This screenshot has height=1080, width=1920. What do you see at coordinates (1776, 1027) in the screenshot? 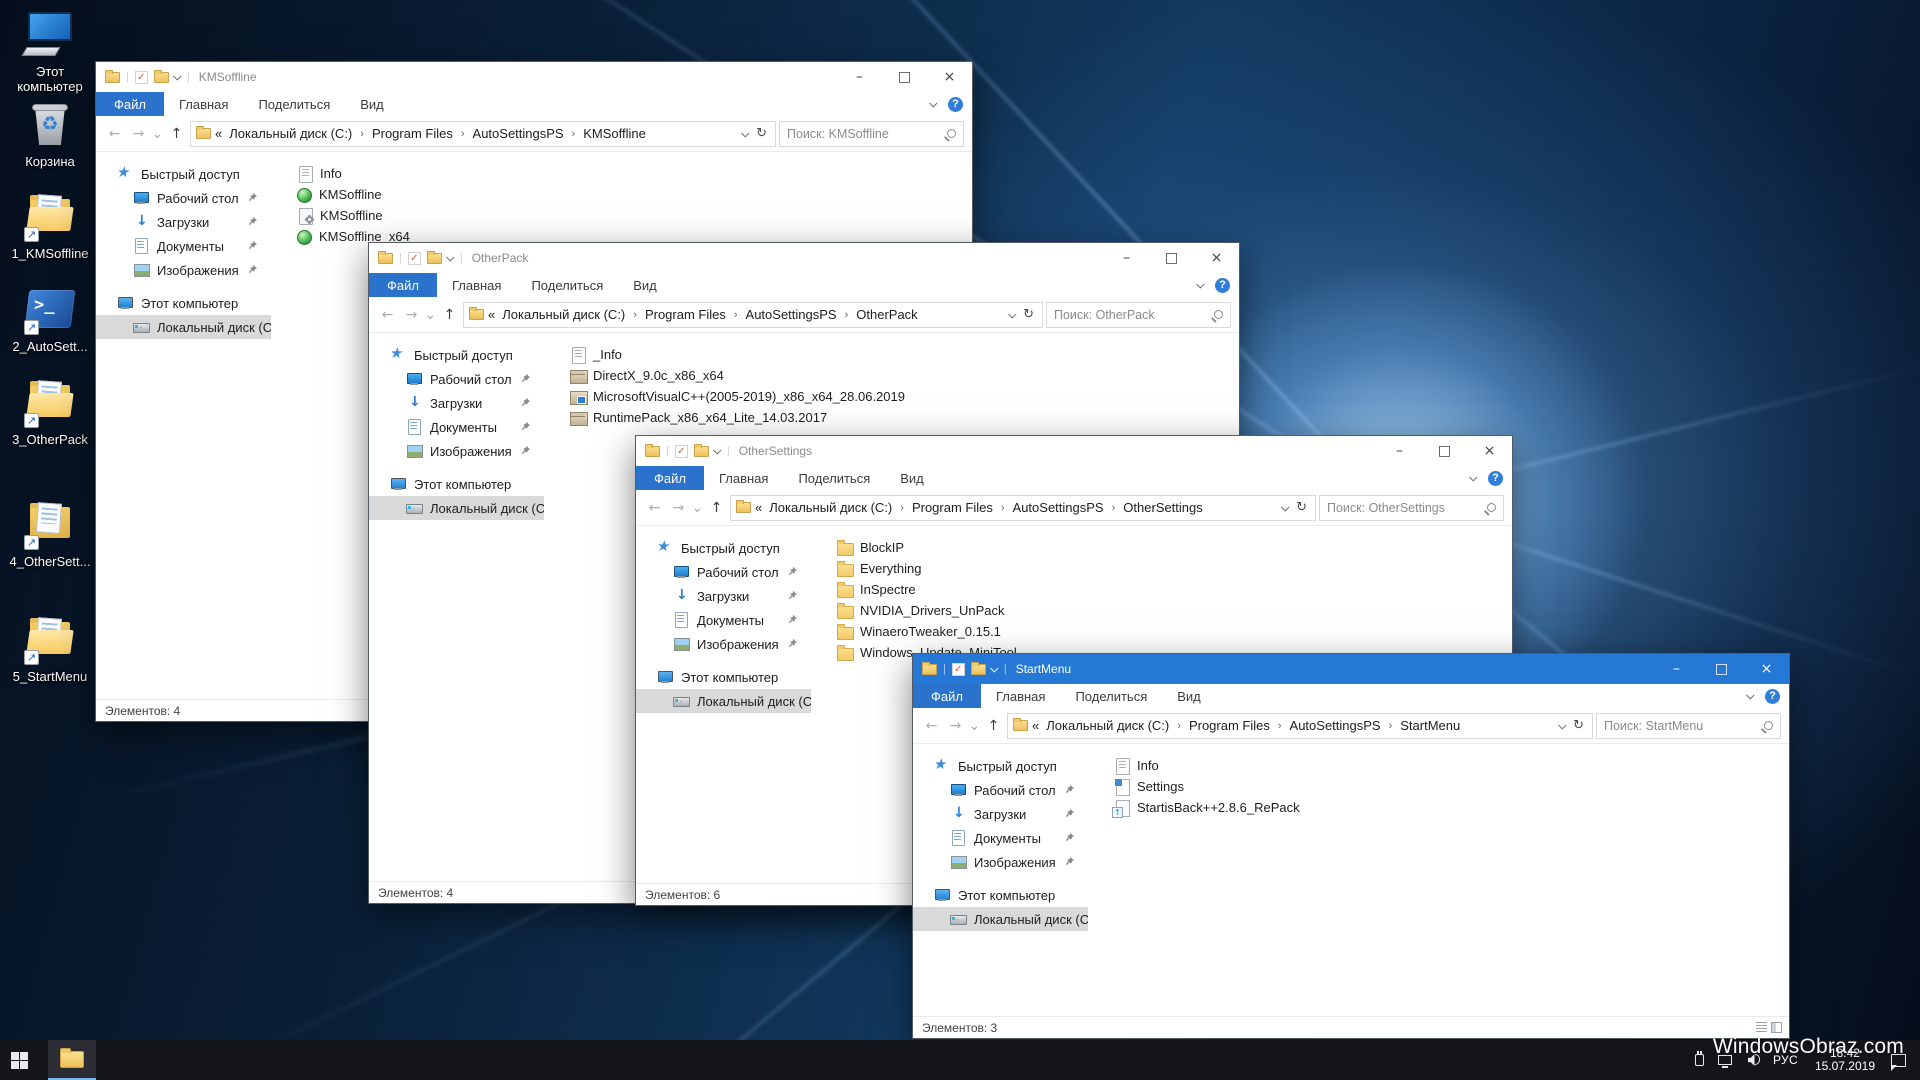
I see `view-icons-button` at bounding box center [1776, 1027].